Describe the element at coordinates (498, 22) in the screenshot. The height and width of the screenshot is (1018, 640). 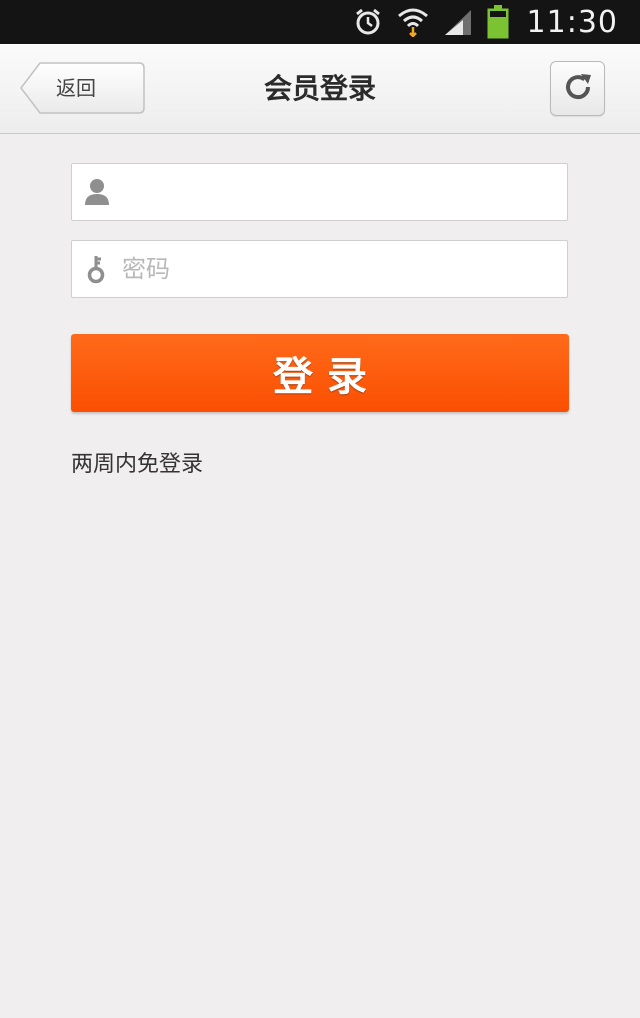
I see `battery-icon` at that location.